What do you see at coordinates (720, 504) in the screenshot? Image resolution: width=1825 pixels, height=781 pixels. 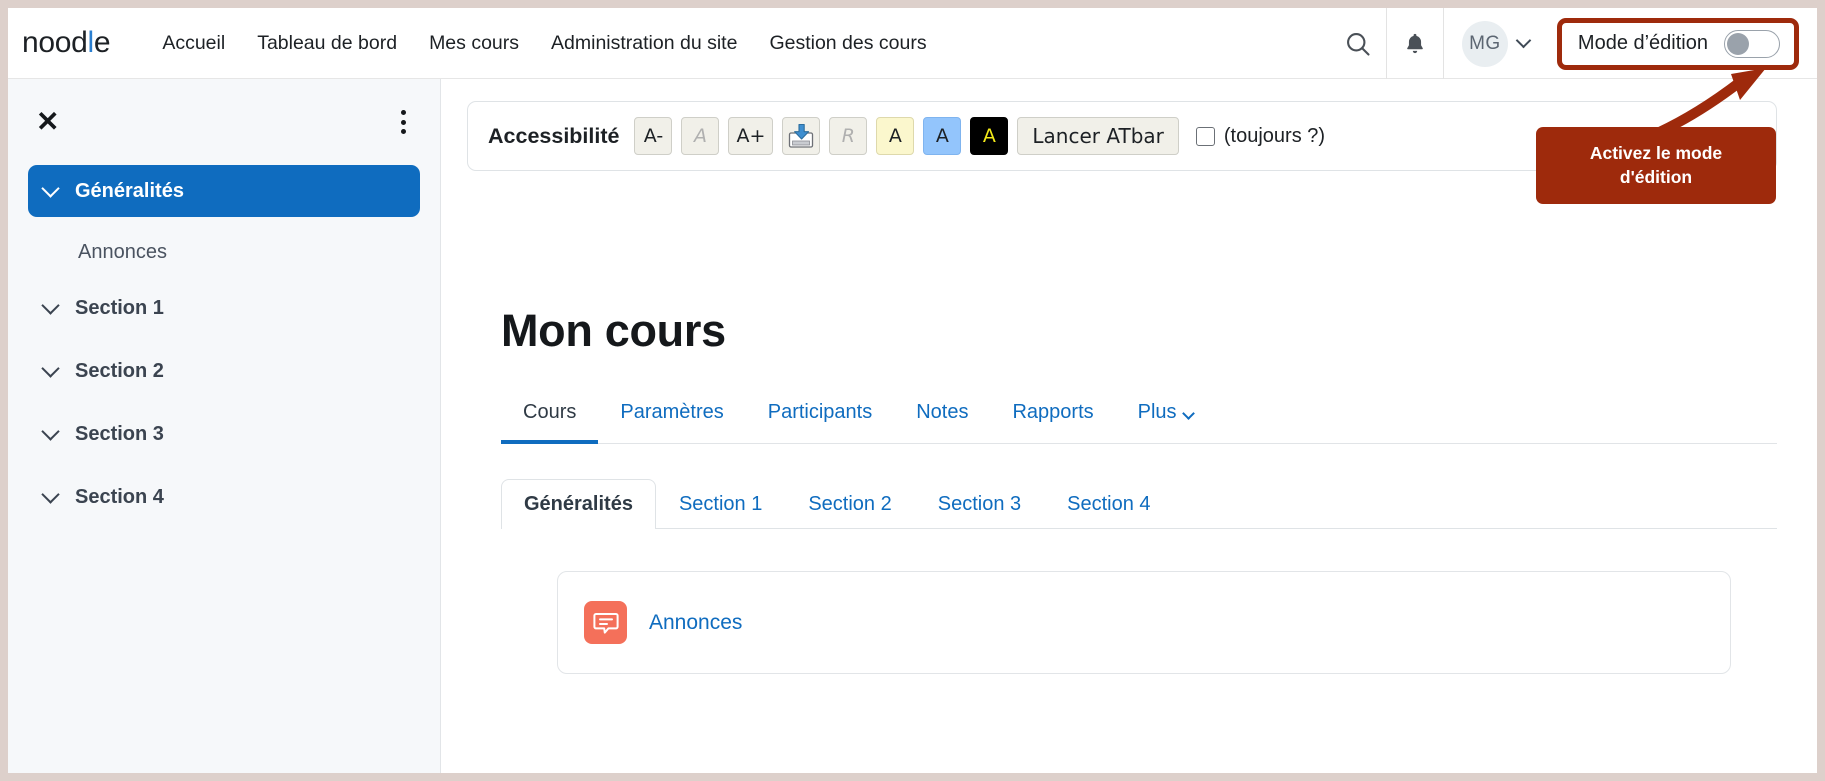 I see `section-tab-1: Section 1` at bounding box center [720, 504].